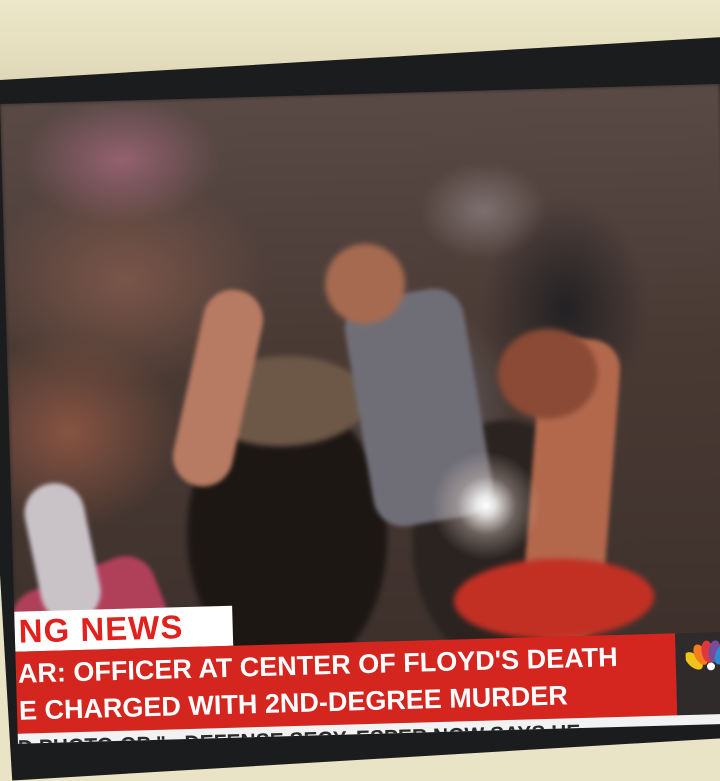  Describe the element at coordinates (702, 655) in the screenshot. I see `nbc-peacock-icon` at that location.